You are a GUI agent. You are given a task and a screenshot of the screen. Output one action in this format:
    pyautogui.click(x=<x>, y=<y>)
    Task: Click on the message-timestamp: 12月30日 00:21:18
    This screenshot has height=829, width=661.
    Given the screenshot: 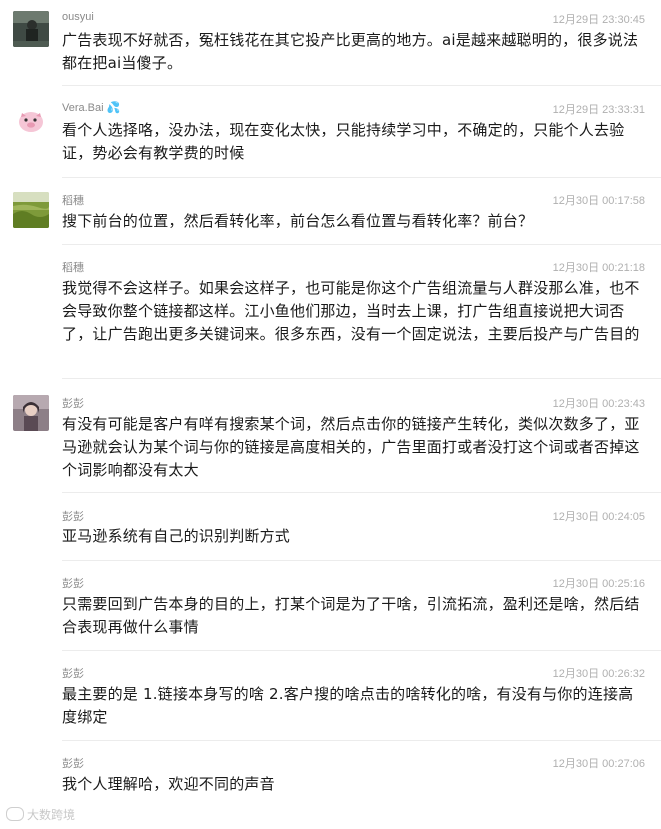 What is the action you would take?
    pyautogui.click(x=598, y=268)
    